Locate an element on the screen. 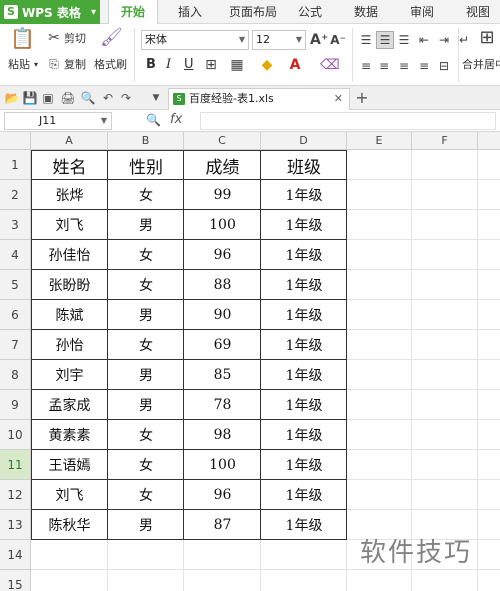  align-right-icon: ≡ is located at coordinates (404, 66).